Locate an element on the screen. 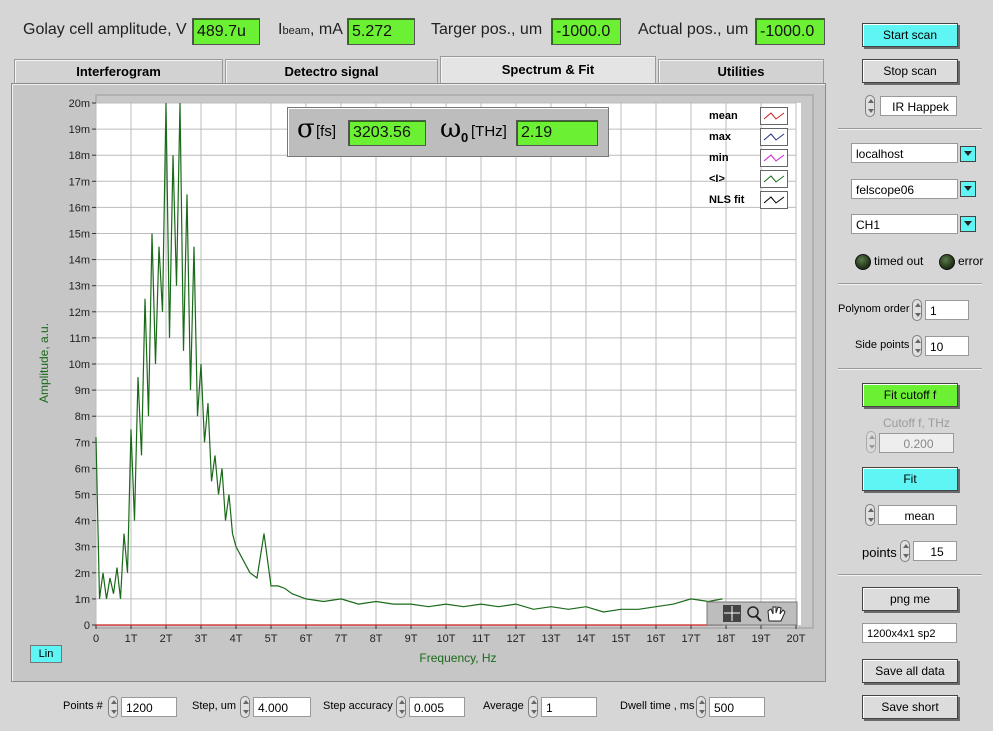 This screenshot has width=993, height=731. legend-min-label: min is located at coordinates (719, 158).